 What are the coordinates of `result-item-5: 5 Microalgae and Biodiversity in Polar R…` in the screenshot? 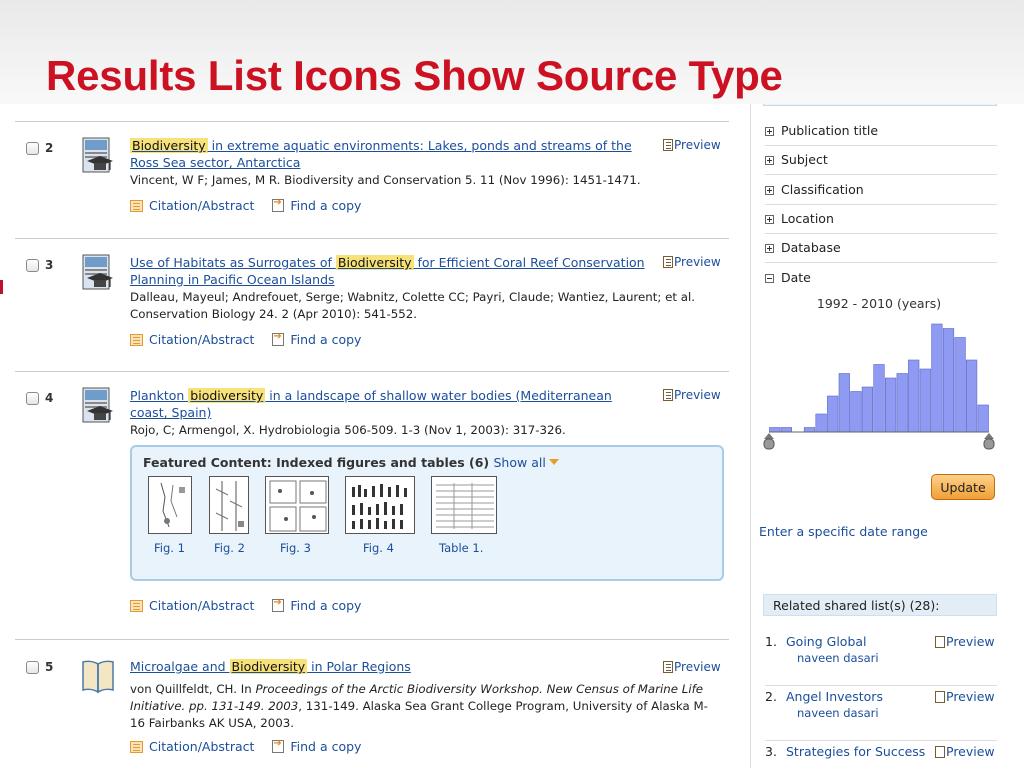 It's located at (372, 703).